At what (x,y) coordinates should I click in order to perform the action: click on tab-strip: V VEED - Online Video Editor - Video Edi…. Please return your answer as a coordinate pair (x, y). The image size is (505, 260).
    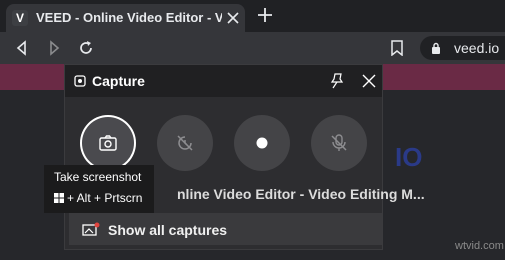
    Looking at the image, I should click on (252, 16).